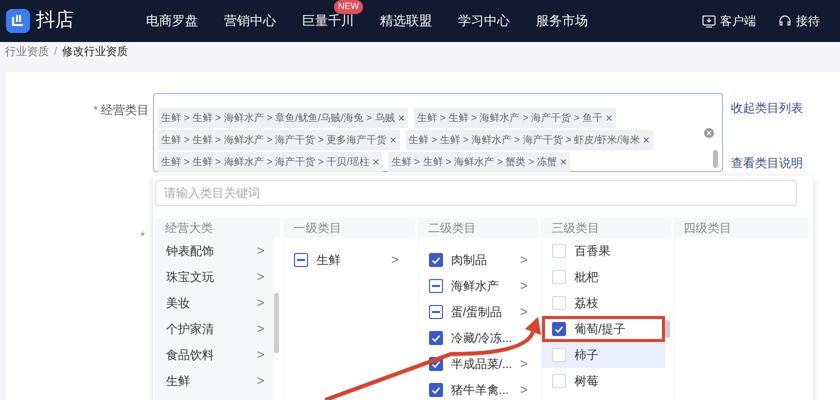  What do you see at coordinates (348, 7) in the screenshot?
I see `new-badge: NEW` at bounding box center [348, 7].